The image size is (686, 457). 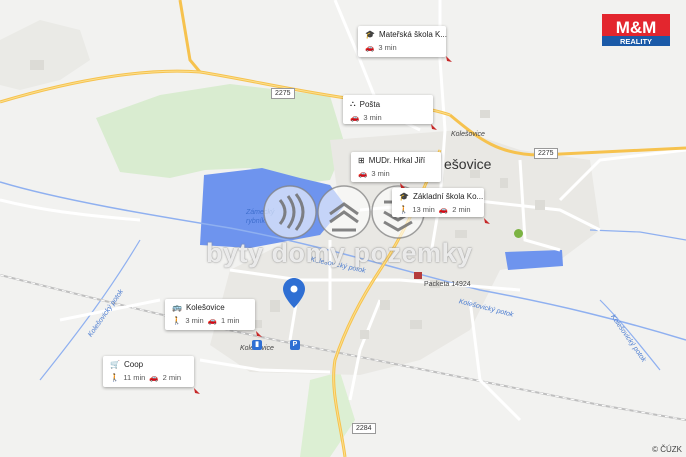 I want to click on poi-card-kindergarten: 🎓 Mateřská škola K... 🚗 3 min, so click(x=402, y=41).